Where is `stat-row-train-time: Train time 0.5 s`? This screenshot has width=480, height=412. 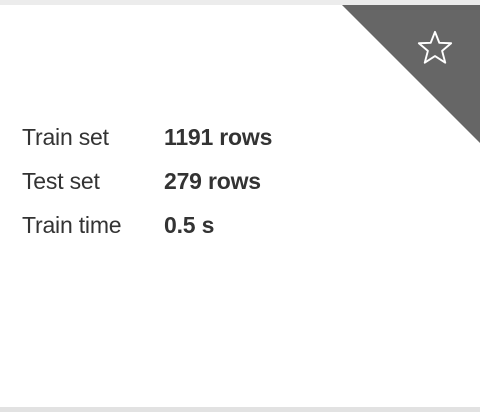
stat-row-train-time: Train time 0.5 s is located at coordinates (147, 225).